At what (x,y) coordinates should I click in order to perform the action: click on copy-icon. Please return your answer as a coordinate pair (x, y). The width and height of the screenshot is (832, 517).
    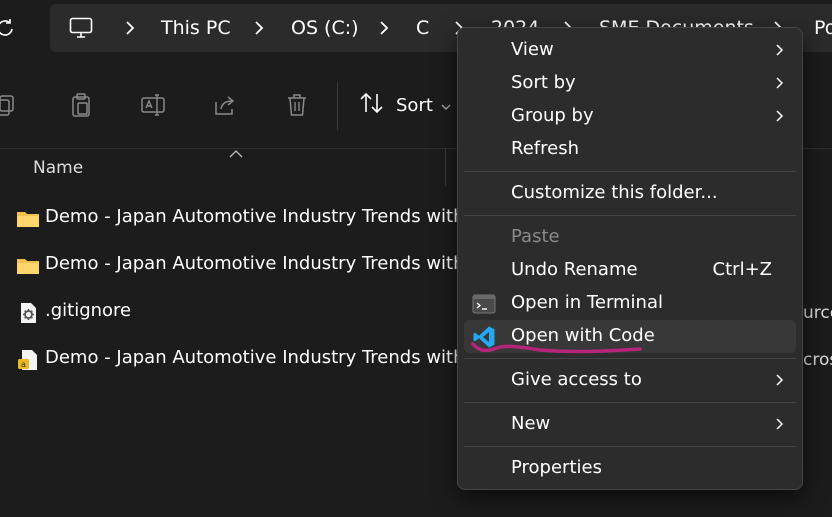
    Looking at the image, I should click on (9, 105).